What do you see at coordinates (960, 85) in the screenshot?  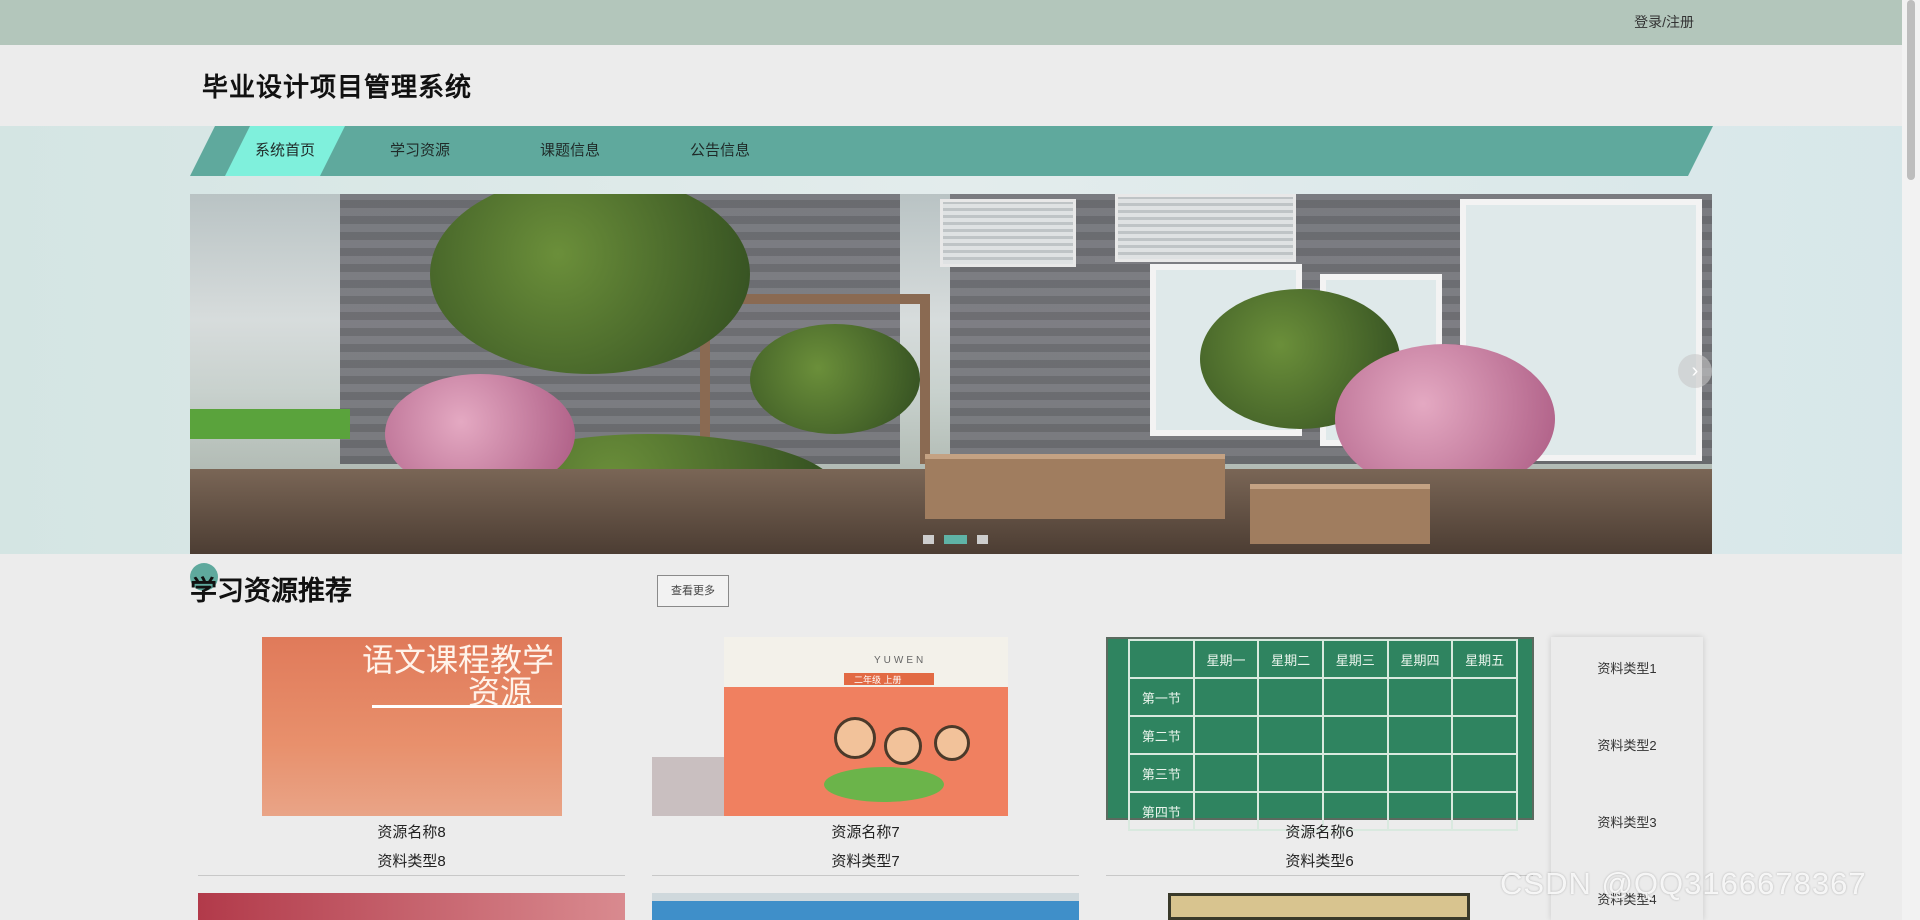 I see `site-header: 毕业设计项目管理系统` at bounding box center [960, 85].